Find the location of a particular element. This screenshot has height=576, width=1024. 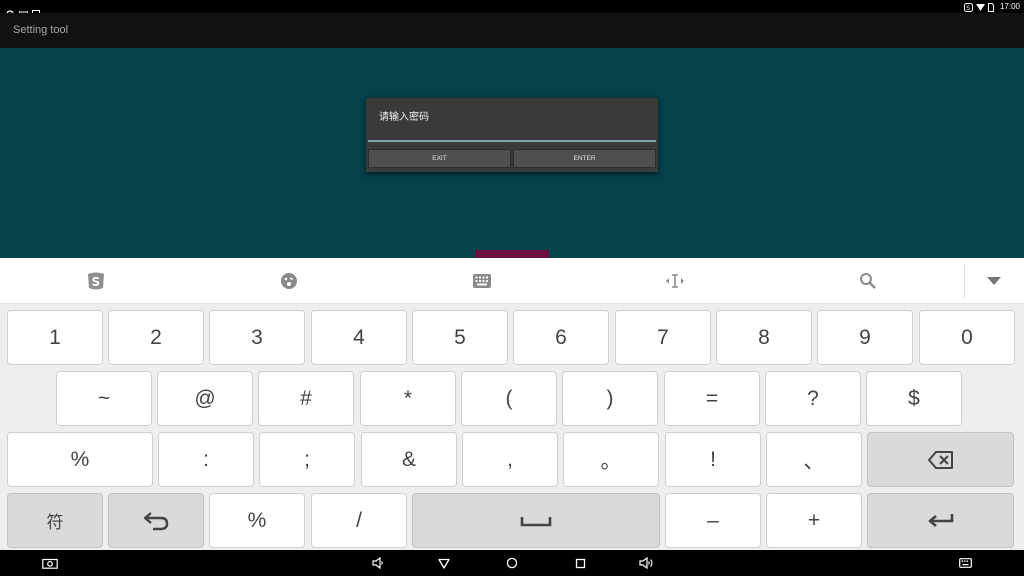

key-ampersand: & is located at coordinates (409, 459).